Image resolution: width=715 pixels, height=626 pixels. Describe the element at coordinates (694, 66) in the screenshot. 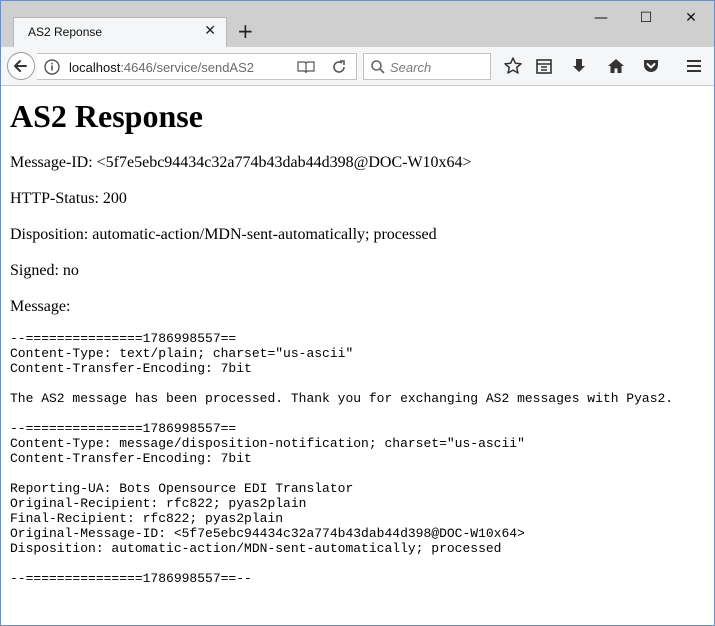

I see `menu-icon` at that location.